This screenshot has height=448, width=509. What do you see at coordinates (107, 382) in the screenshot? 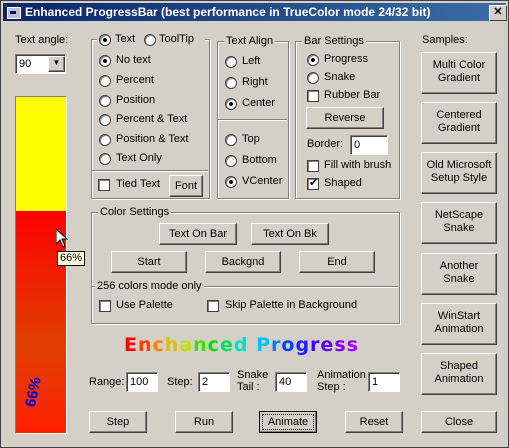
I see `range-label: Range:` at bounding box center [107, 382].